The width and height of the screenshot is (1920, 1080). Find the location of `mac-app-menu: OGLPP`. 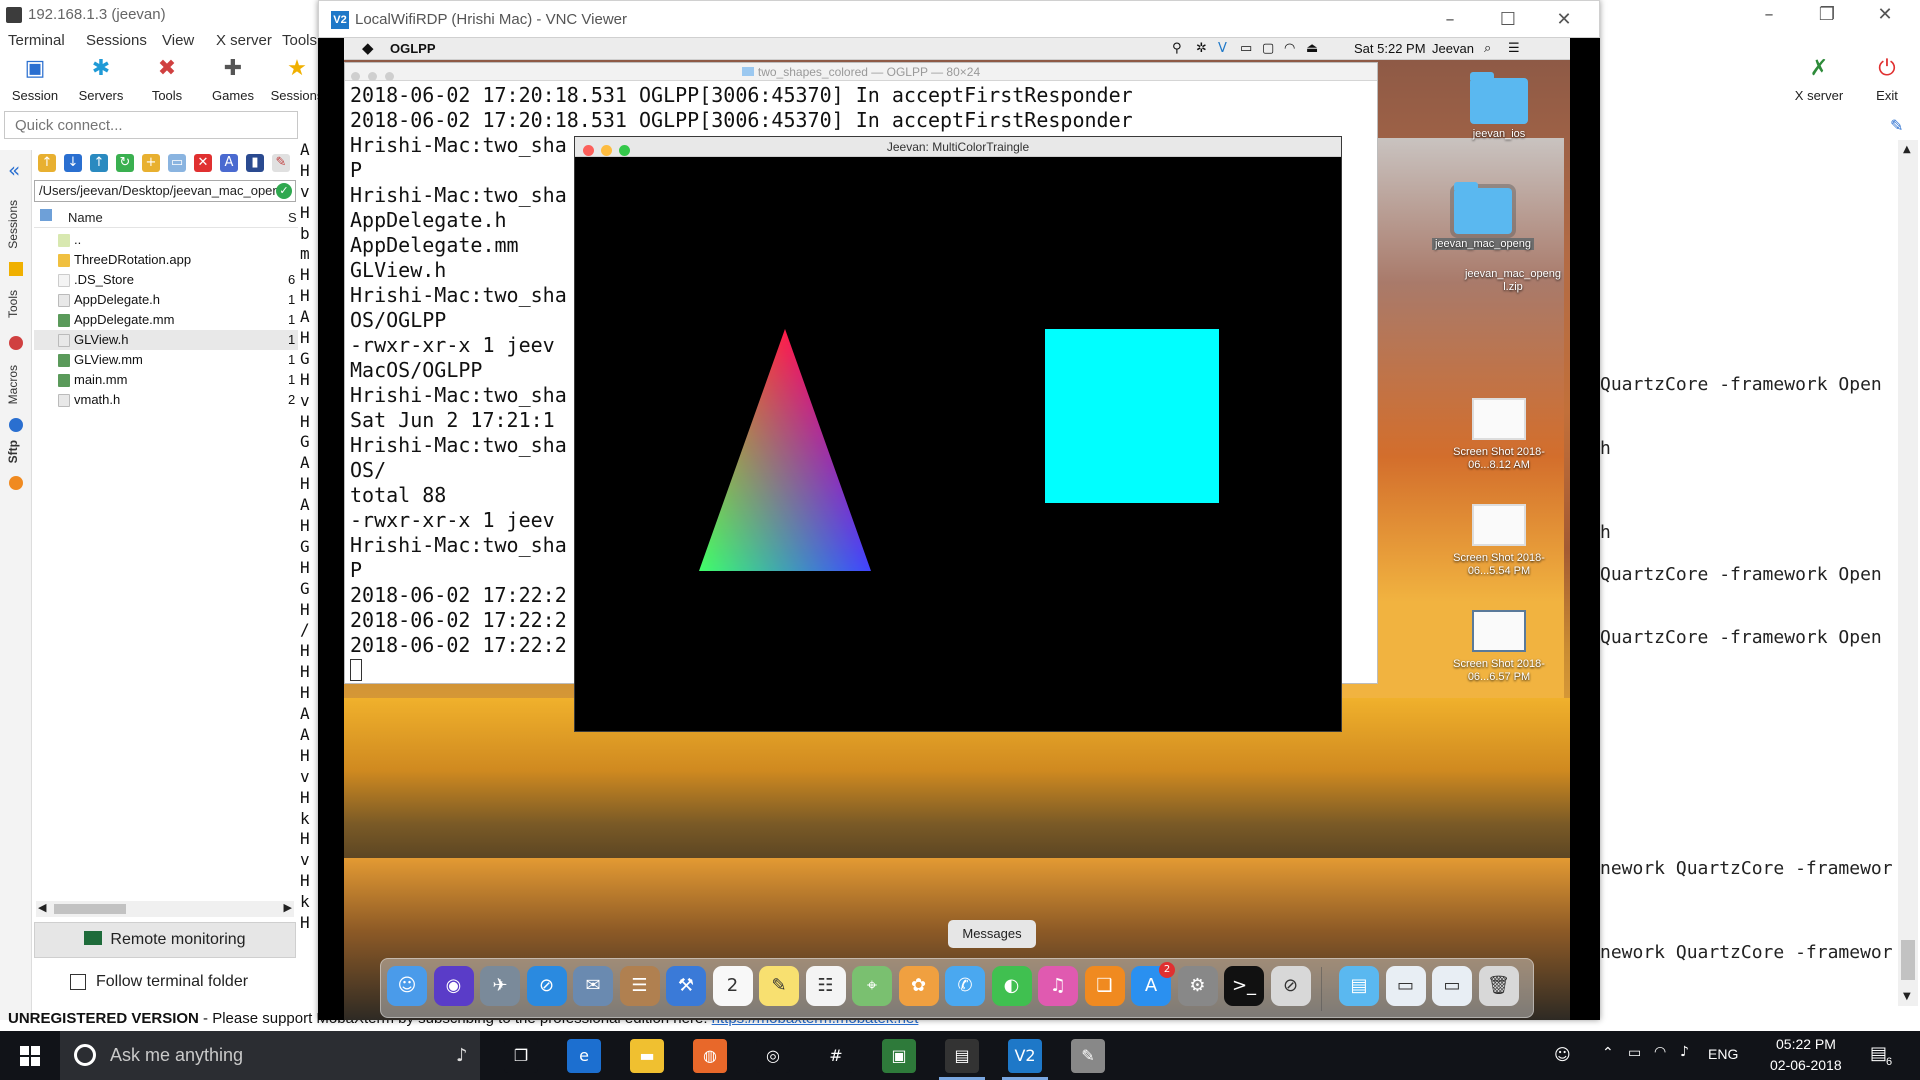

mac-app-menu: OGLPP is located at coordinates (413, 48).